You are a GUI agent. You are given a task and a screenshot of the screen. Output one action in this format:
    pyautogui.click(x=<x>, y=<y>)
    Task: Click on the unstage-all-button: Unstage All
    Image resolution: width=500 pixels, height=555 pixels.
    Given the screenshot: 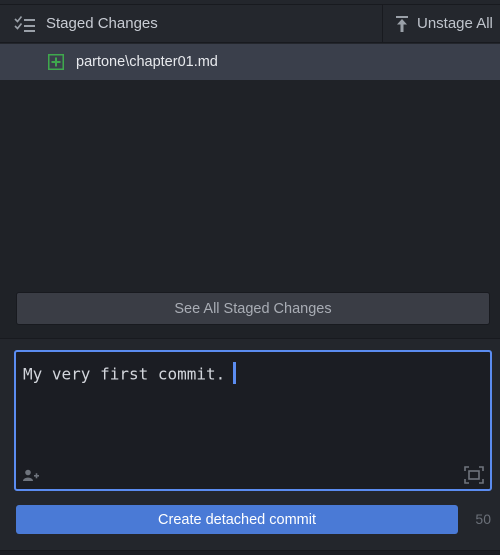 What is the action you would take?
    pyautogui.click(x=441, y=23)
    